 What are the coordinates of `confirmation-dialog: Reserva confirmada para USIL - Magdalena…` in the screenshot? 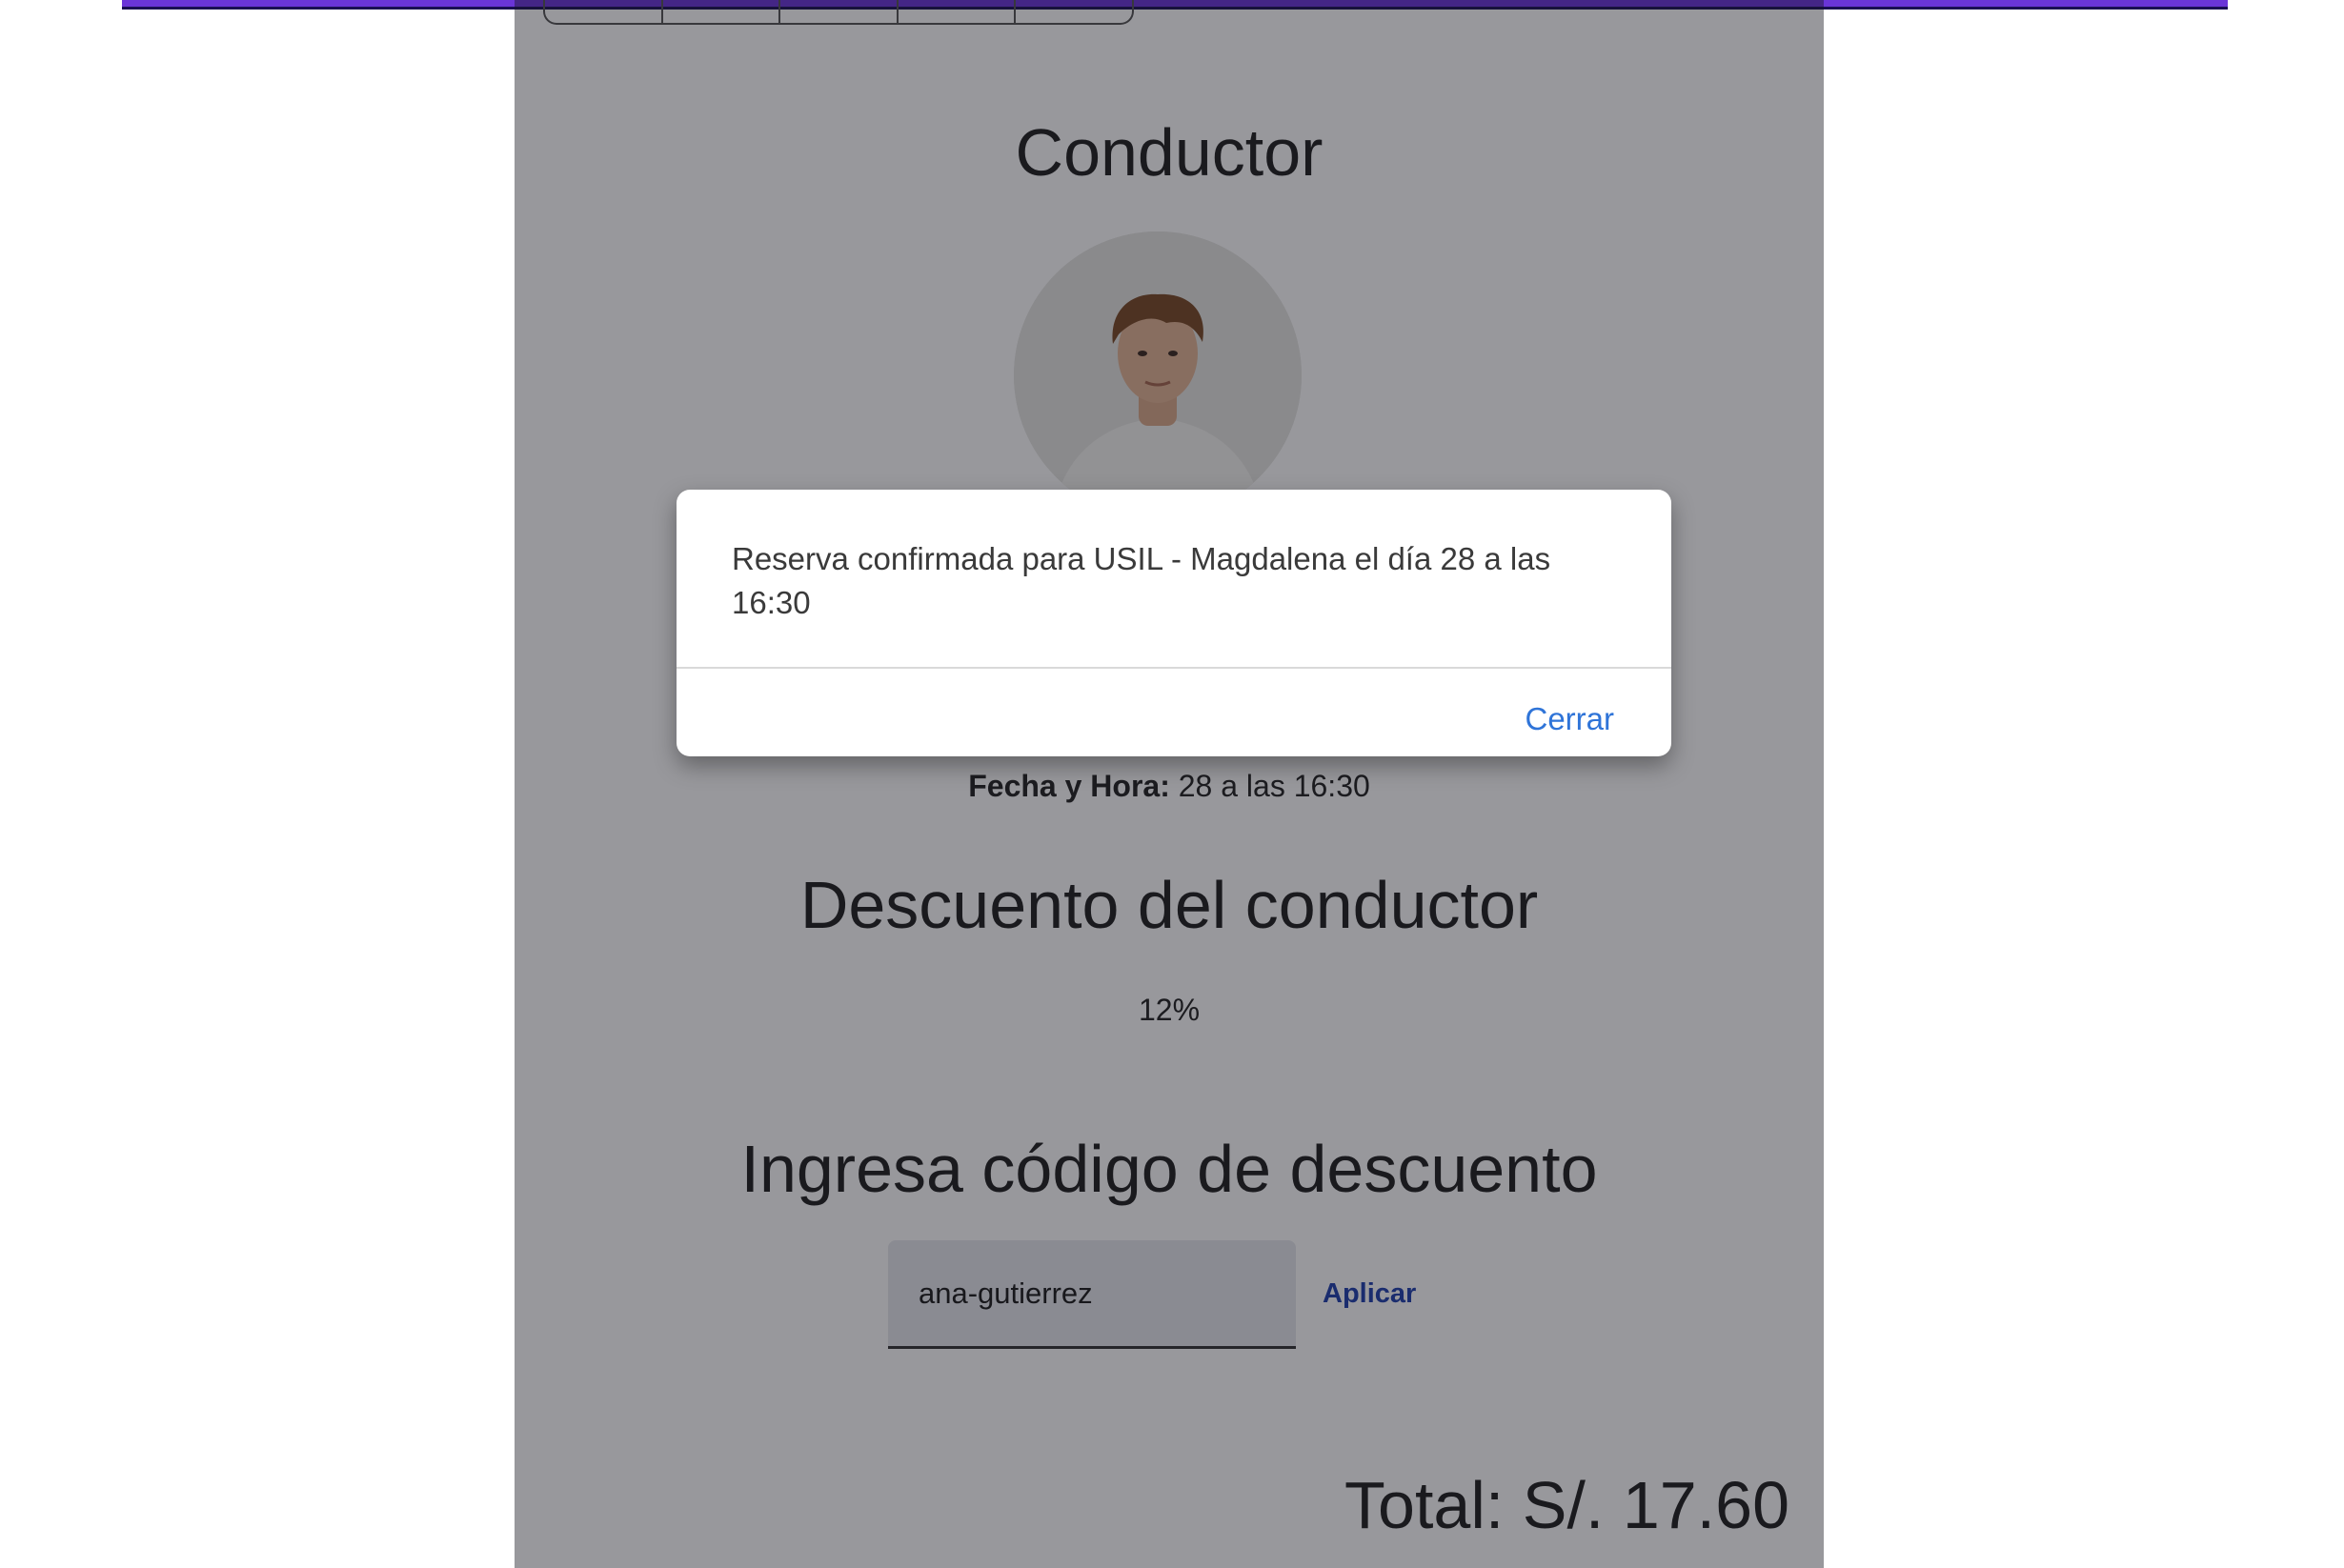 It's located at (1174, 623).